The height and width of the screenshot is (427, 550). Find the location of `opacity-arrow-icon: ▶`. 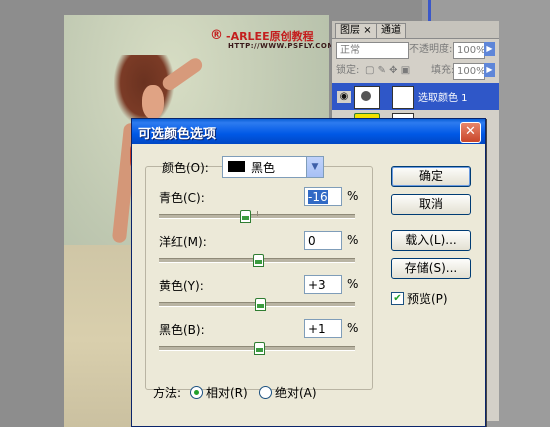

opacity-arrow-icon: ▶ is located at coordinates (489, 49).